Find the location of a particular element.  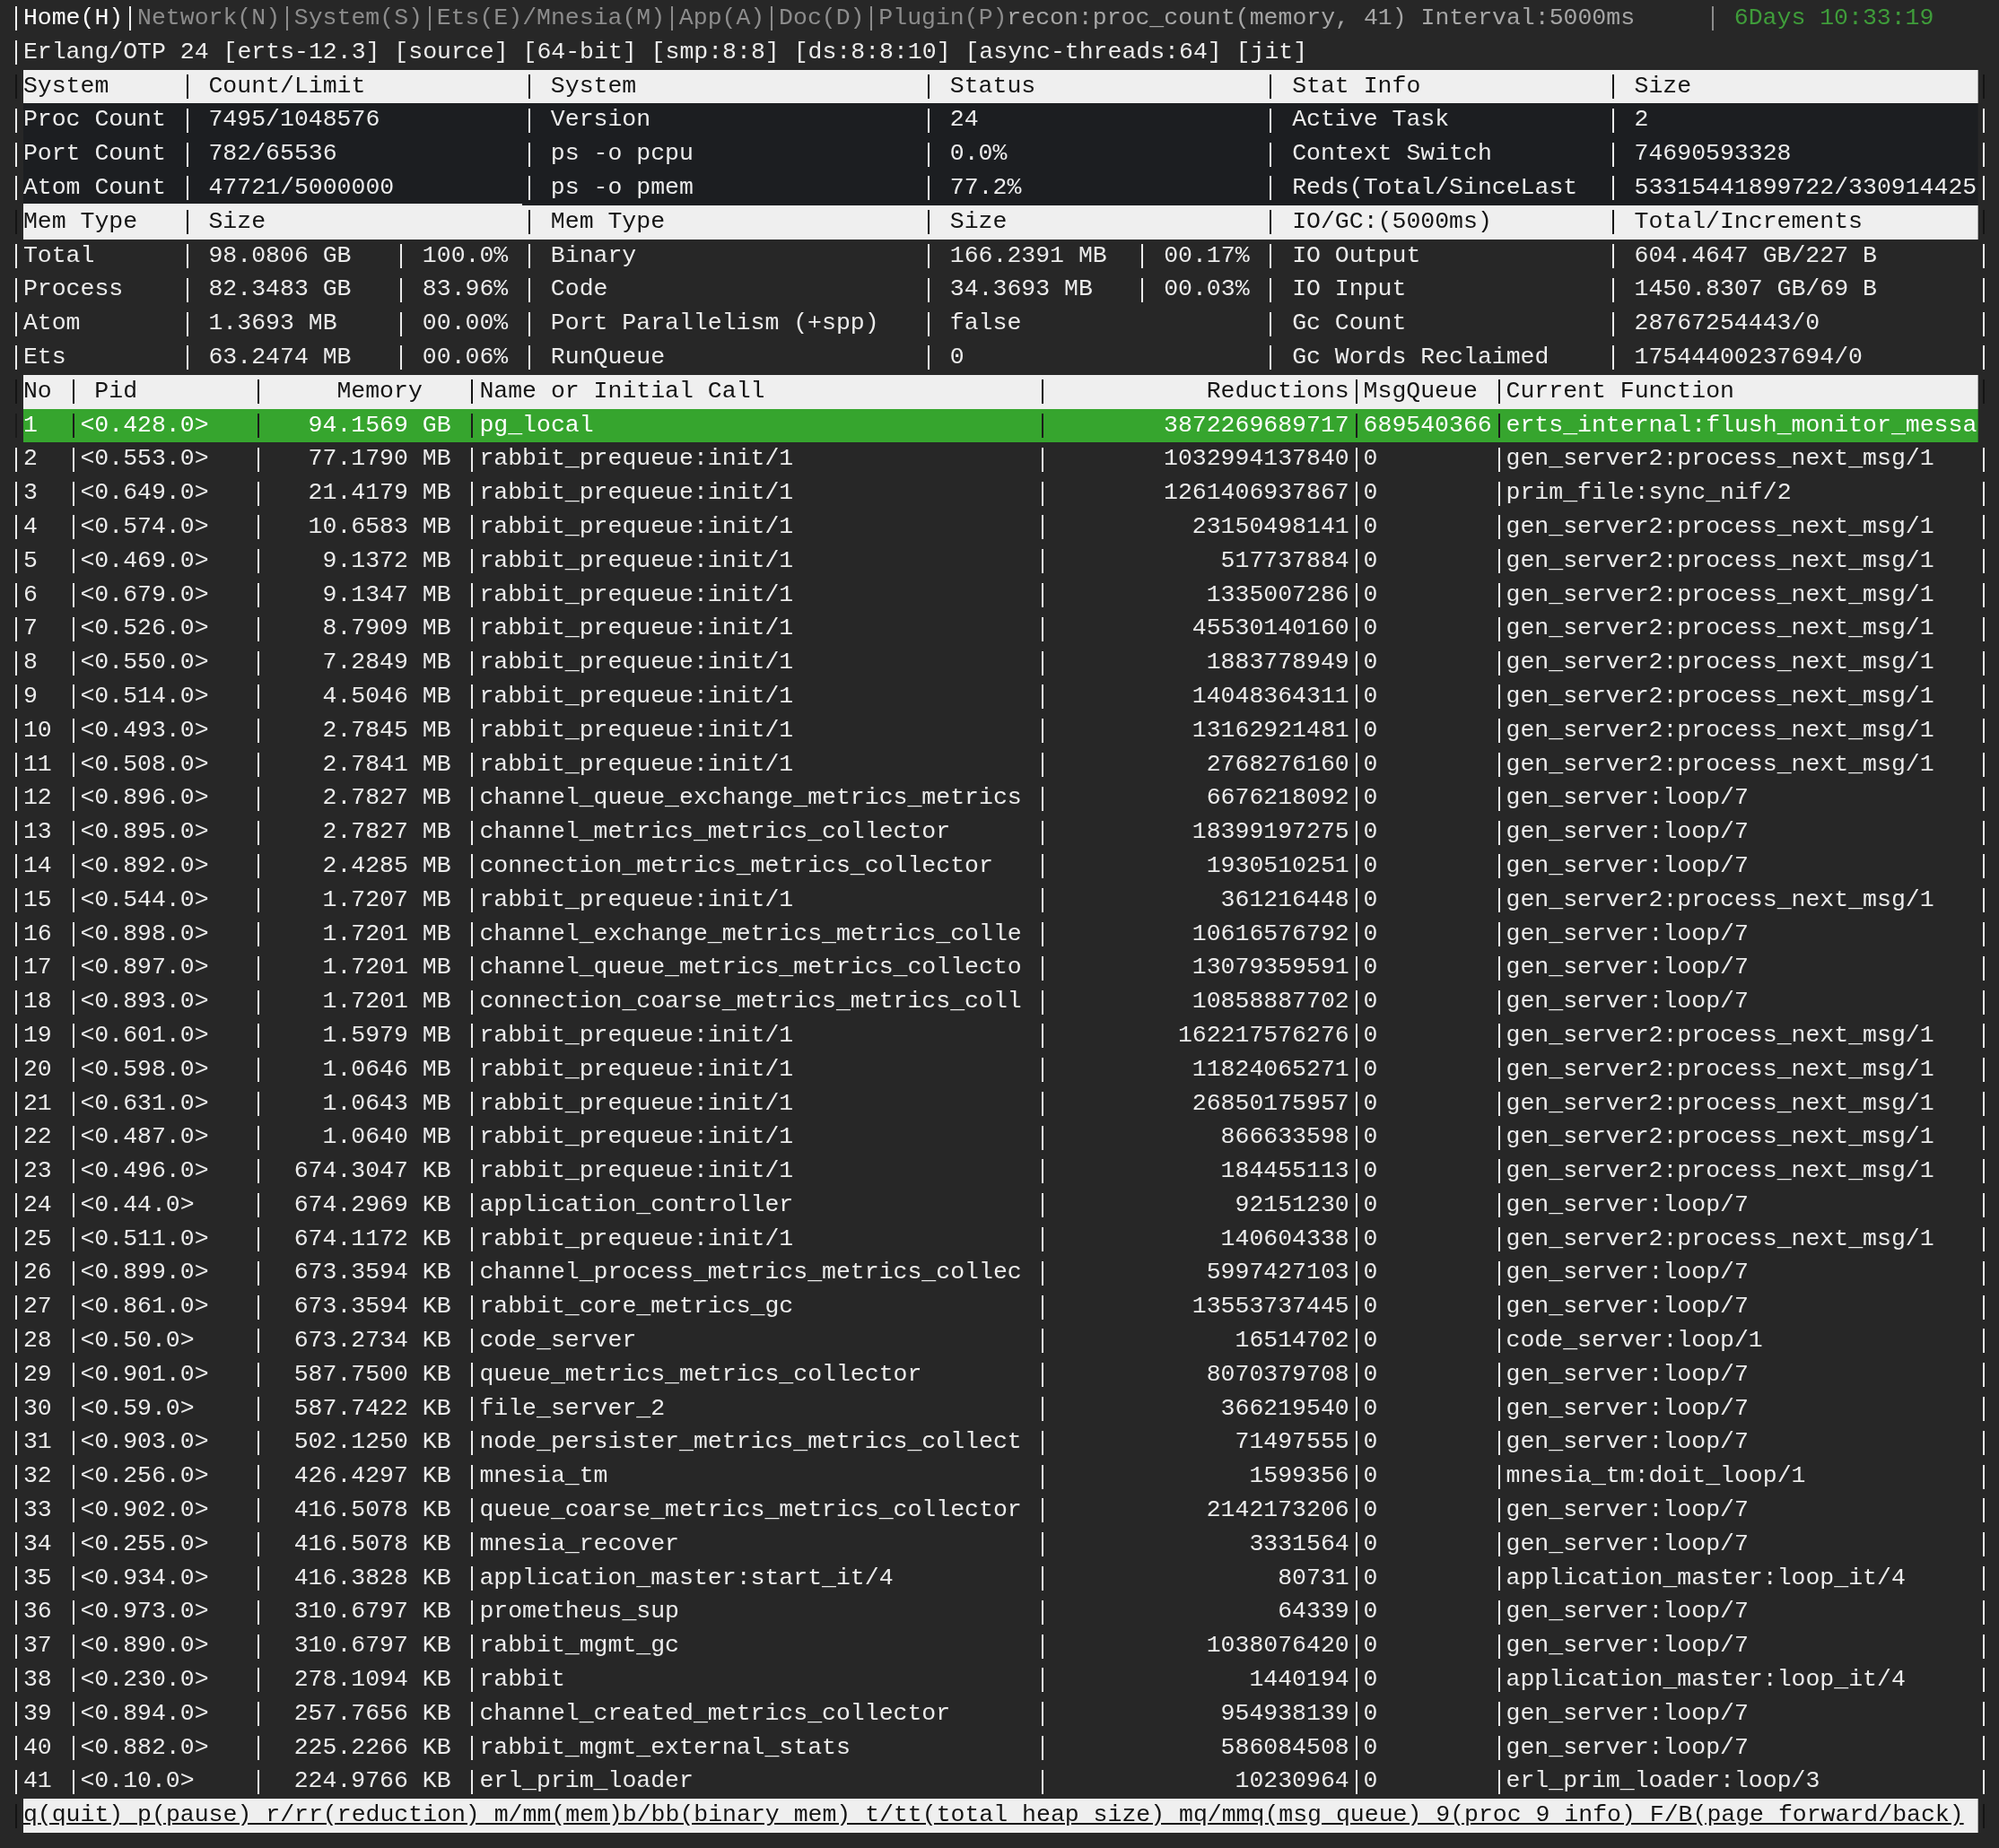

table-cell-text: 31 is located at coordinates (37, 1442).